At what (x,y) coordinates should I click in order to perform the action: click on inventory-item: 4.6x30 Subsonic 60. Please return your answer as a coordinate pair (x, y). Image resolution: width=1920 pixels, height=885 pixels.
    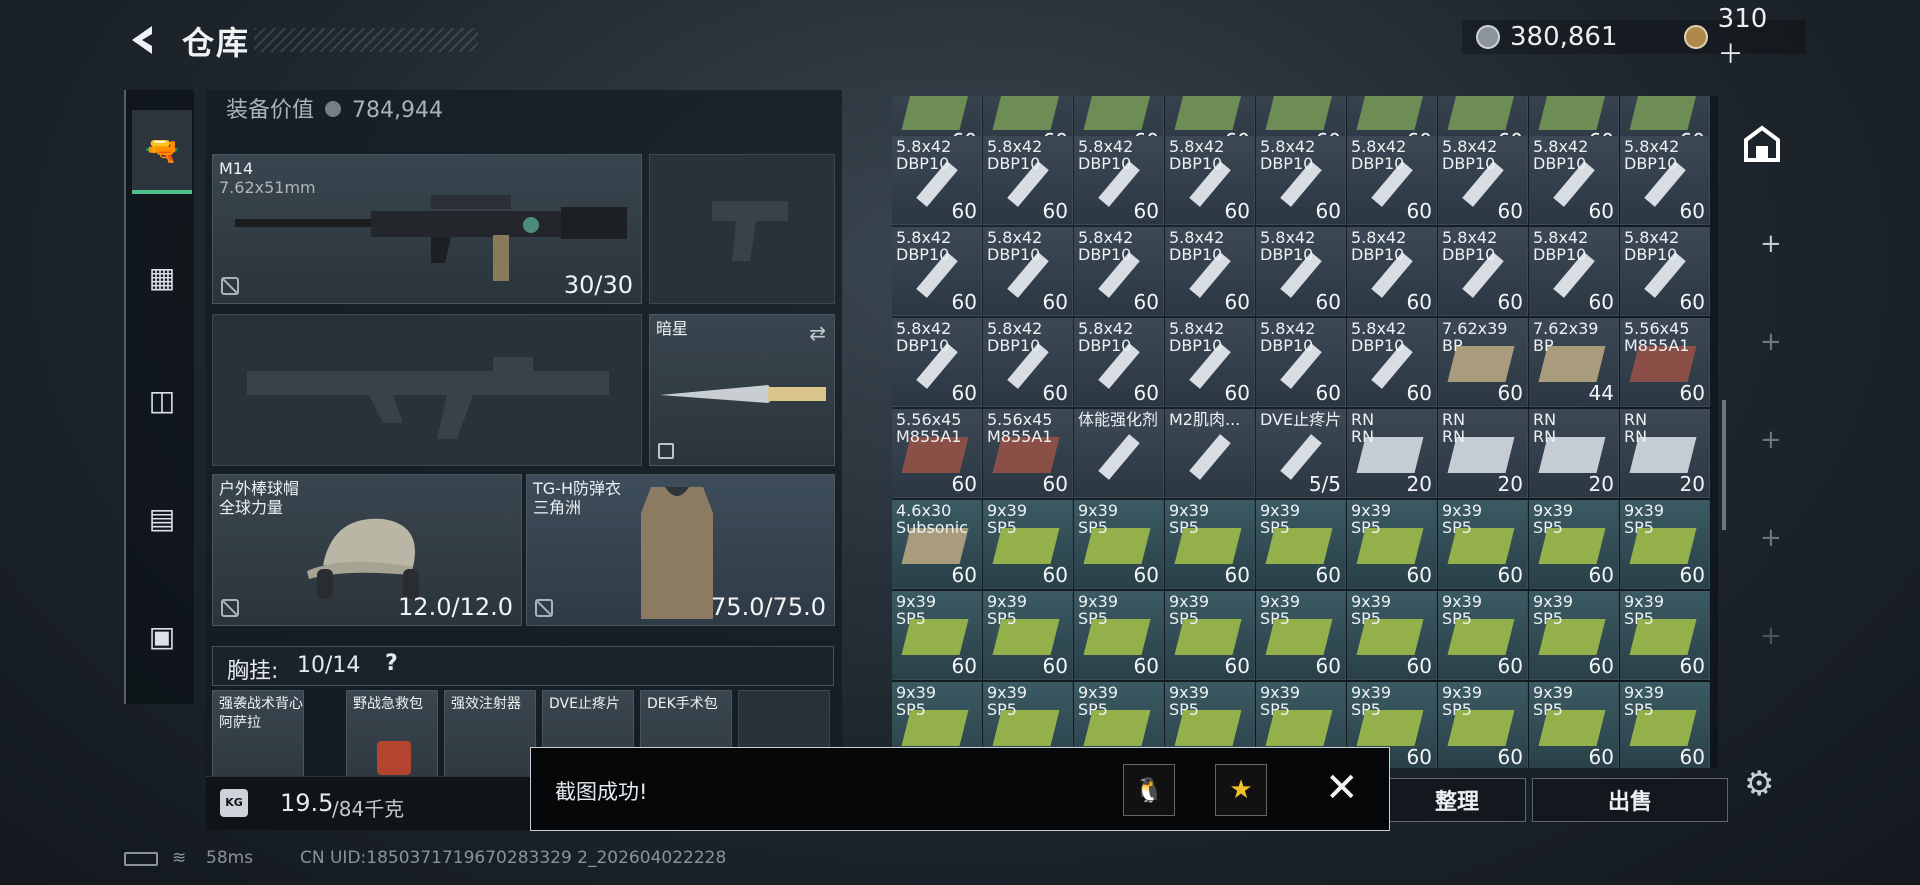
    Looking at the image, I should click on (937, 544).